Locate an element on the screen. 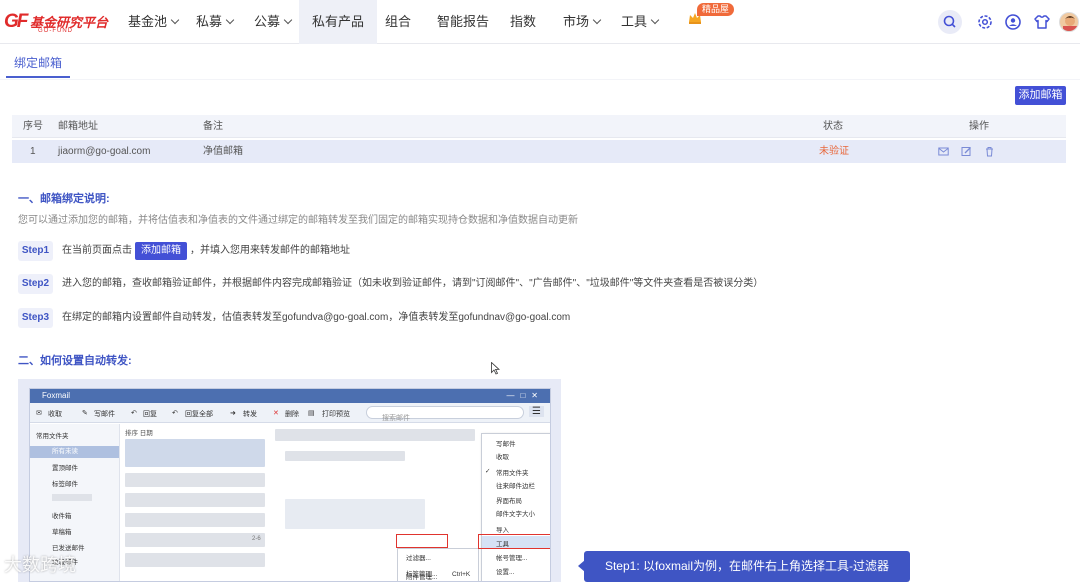 The height and width of the screenshot is (582, 1080). mail-icon is located at coordinates (943, 151).